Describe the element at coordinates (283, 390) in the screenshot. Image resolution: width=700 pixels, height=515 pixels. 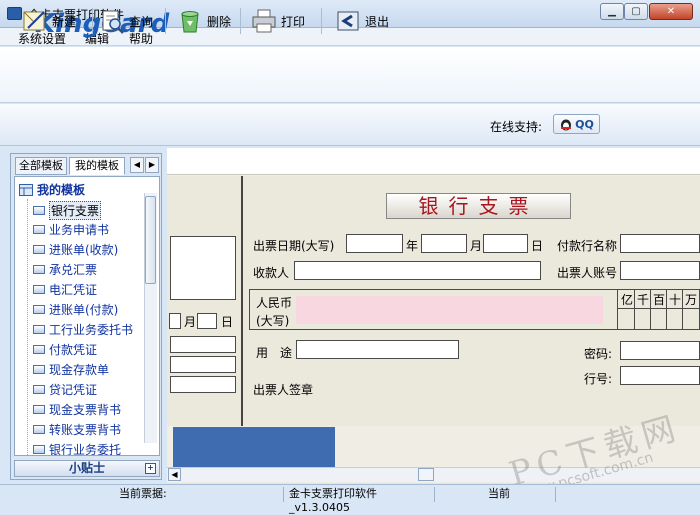
I see `drawer-signature-label: 出票人签章` at that location.